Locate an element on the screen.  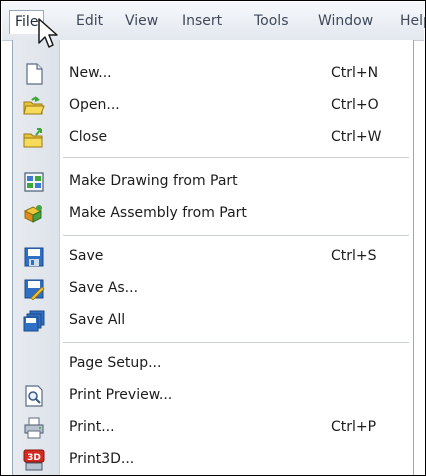
print-icon is located at coordinates (34, 428).